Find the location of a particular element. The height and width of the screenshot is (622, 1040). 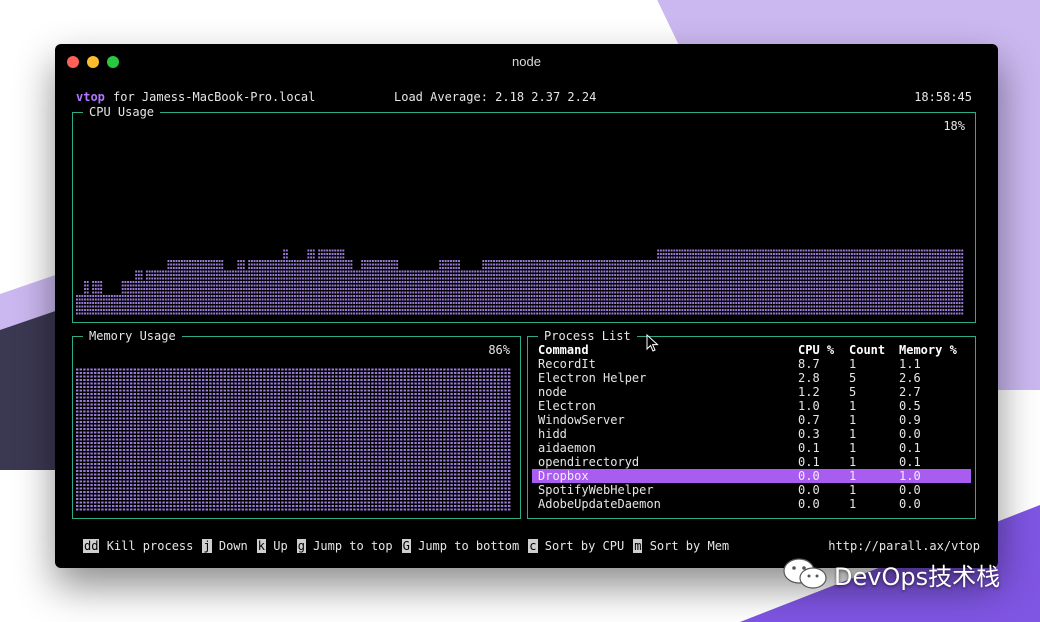

memory-usage-fill is located at coordinates (293, 439).